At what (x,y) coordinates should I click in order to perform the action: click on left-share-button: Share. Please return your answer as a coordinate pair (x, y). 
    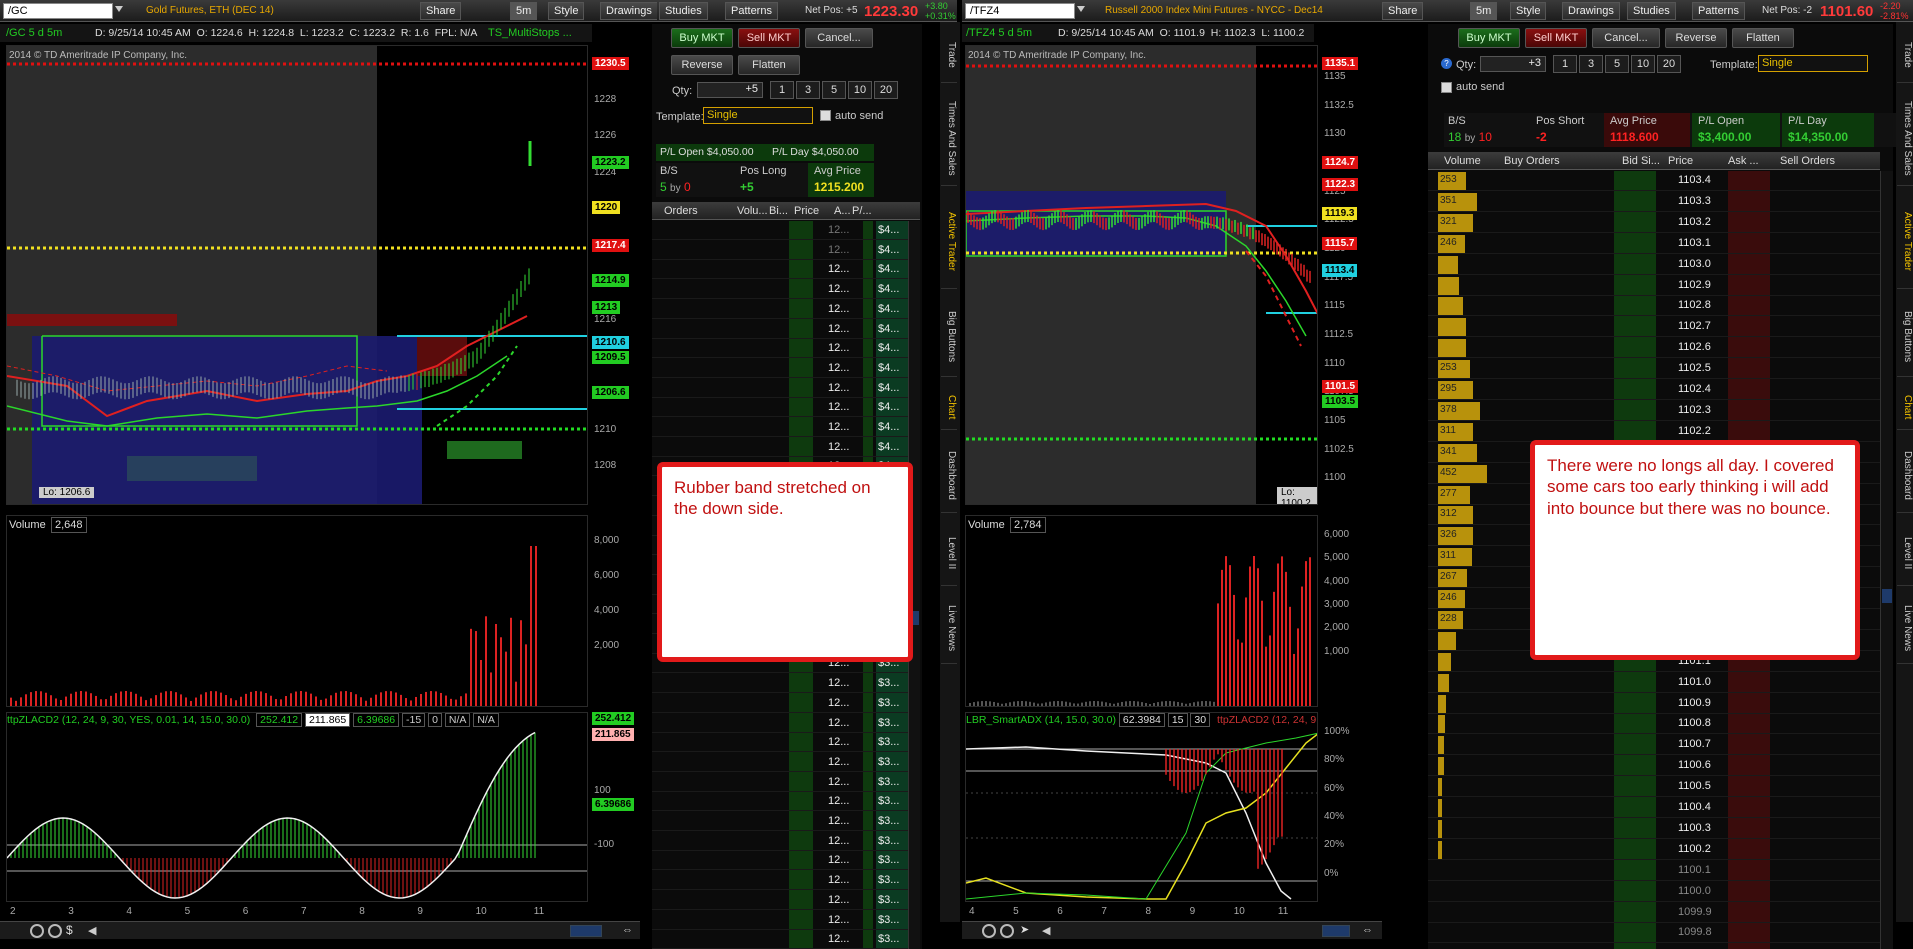
    Looking at the image, I should click on (441, 11).